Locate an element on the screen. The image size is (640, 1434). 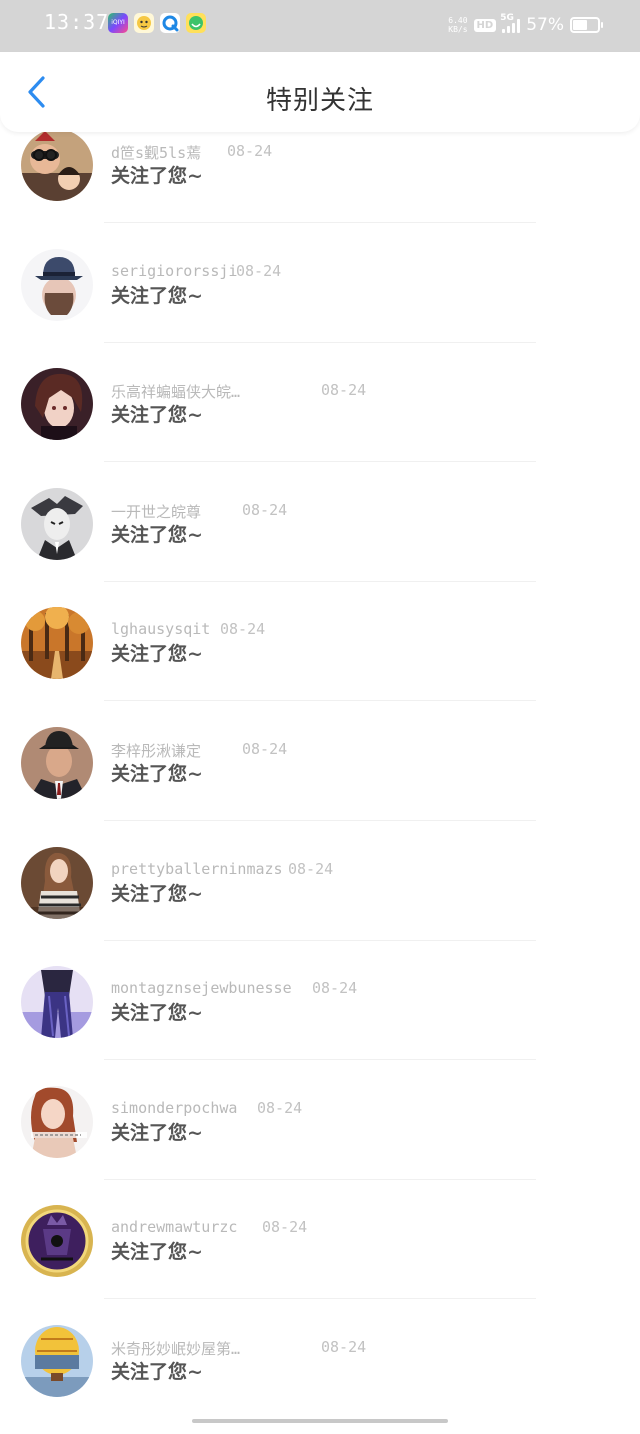
header: 特别关注 is located at coordinates (320, 92).